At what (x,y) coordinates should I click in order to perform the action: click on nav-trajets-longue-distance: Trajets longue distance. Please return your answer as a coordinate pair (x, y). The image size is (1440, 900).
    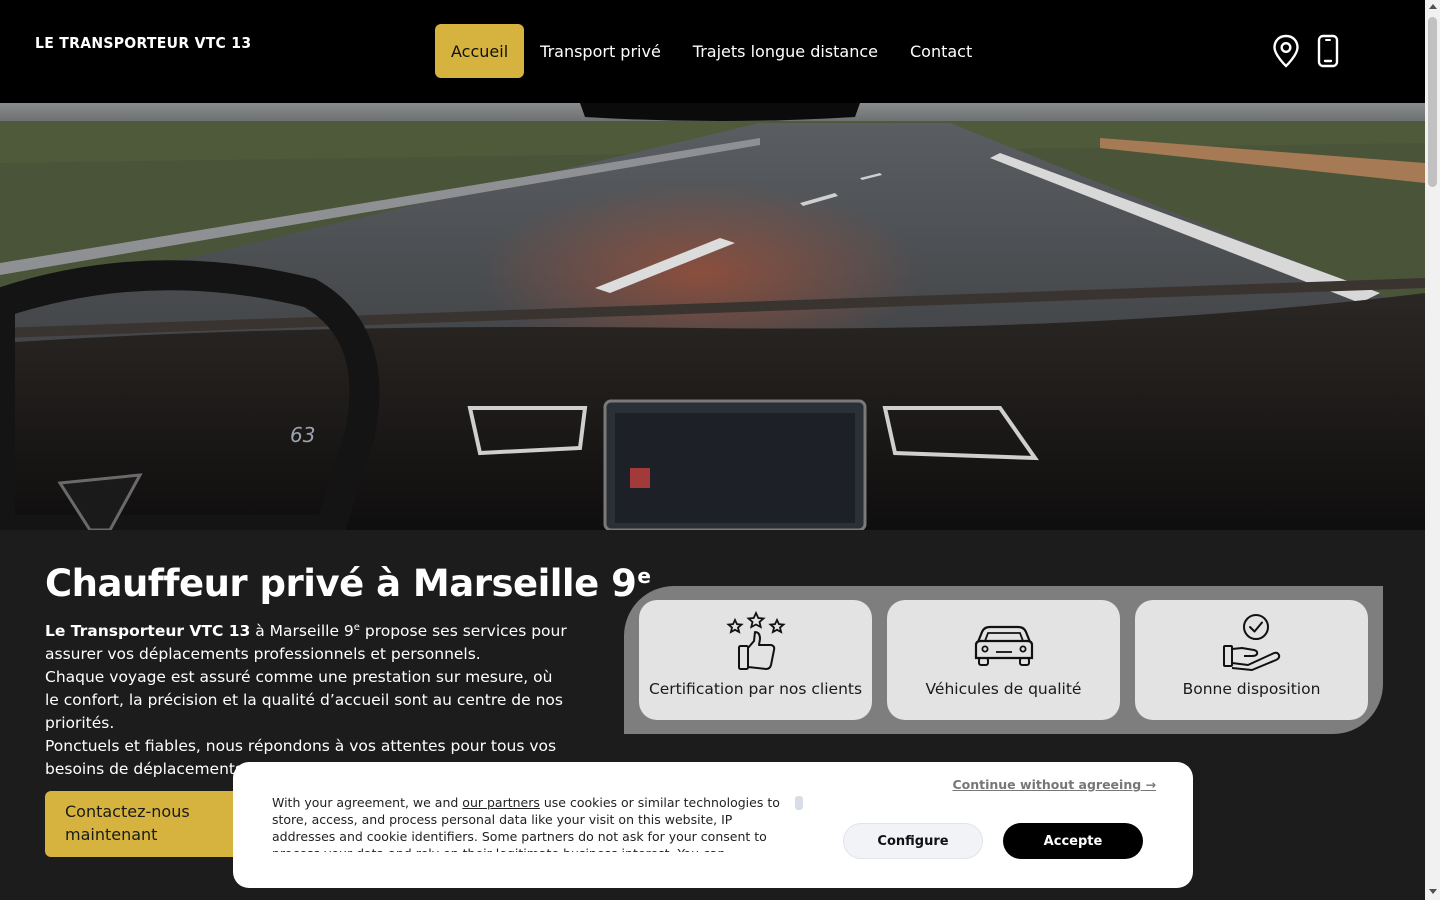
    Looking at the image, I should click on (785, 51).